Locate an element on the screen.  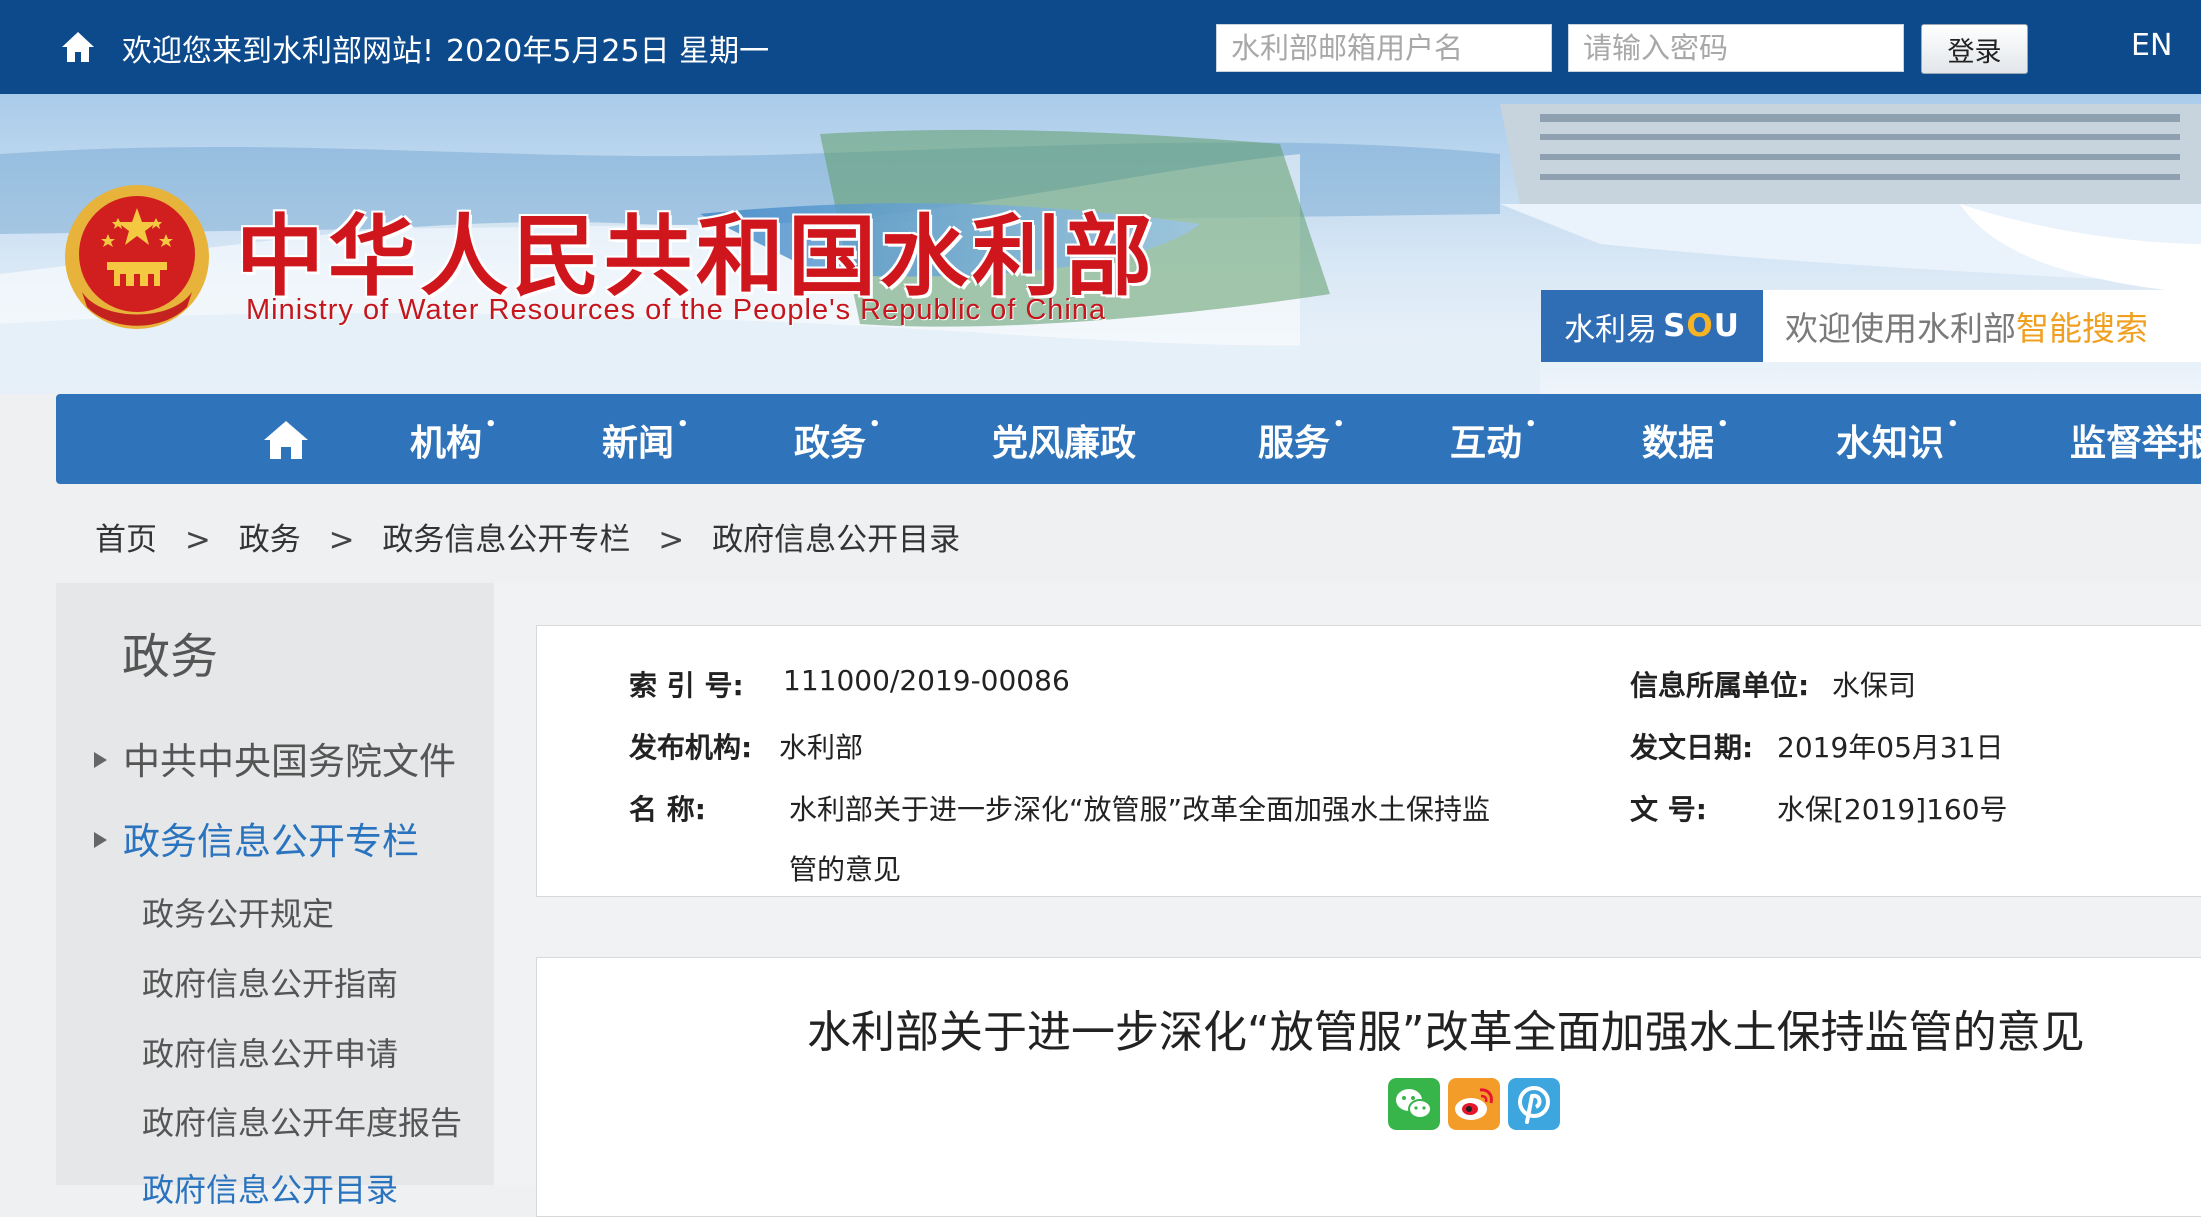
top-bar: 欢迎您来到水利部网站! 2020年5月25日 星期一 登录 EN is located at coordinates (1100, 47).